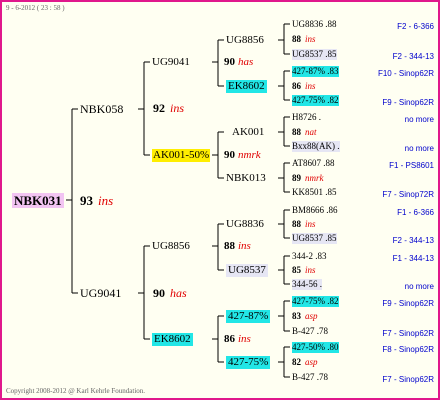 This screenshot has width=440, height=400. What do you see at coordinates (86, 200) in the screenshot?
I see `root-num: 93` at bounding box center [86, 200].